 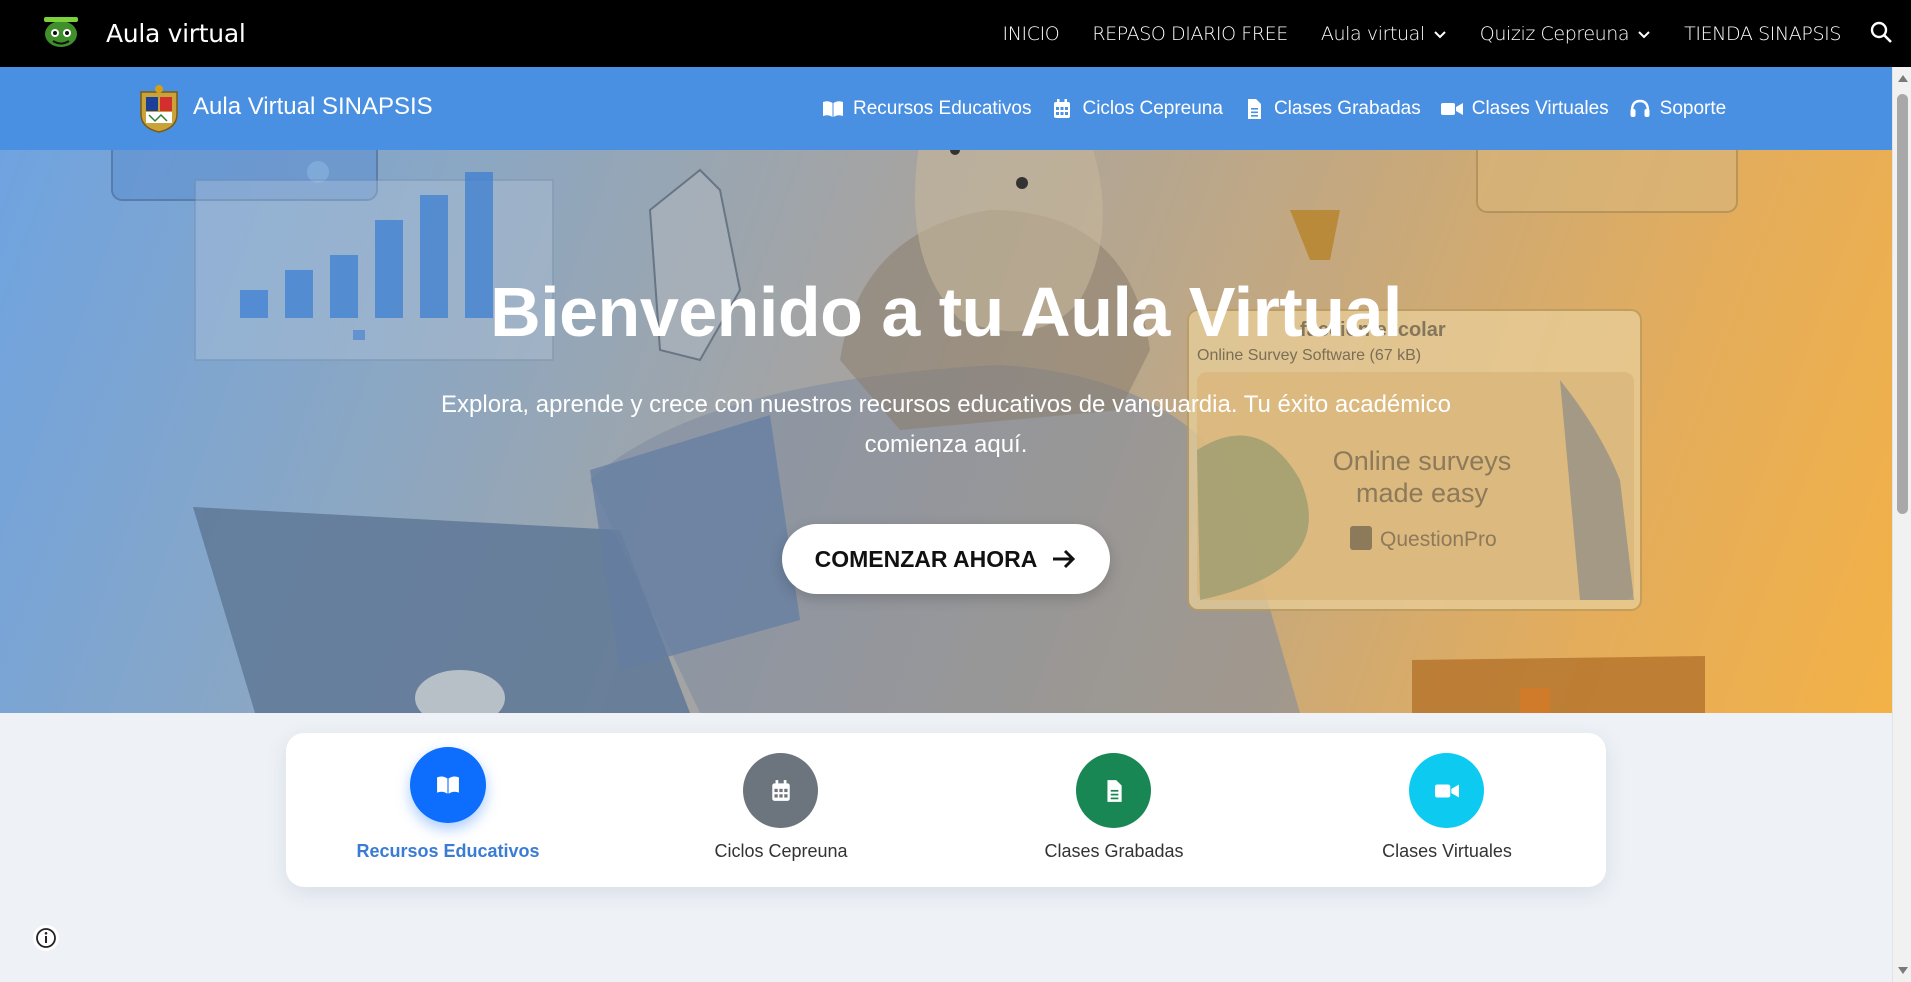 I want to click on scroll-down-arrow, so click(x=1903, y=970).